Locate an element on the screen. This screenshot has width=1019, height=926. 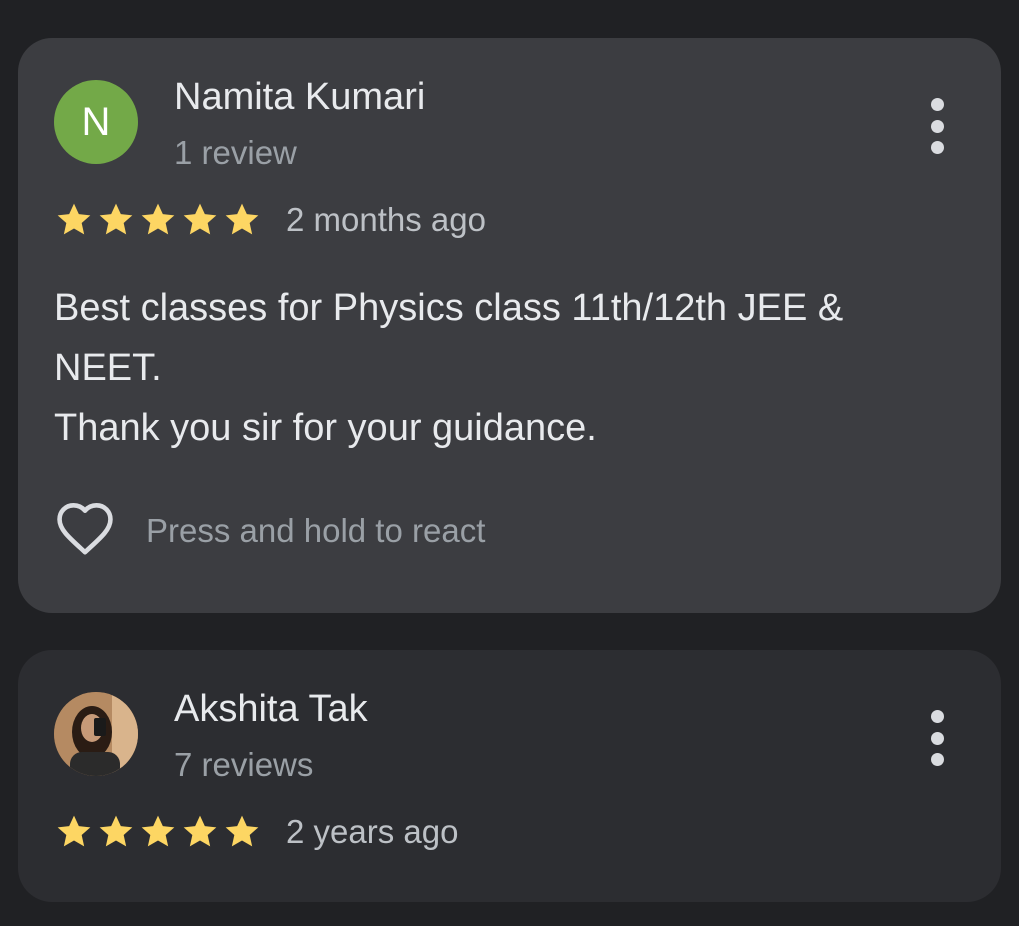
review-time: 2 years ago is located at coordinates (372, 831).